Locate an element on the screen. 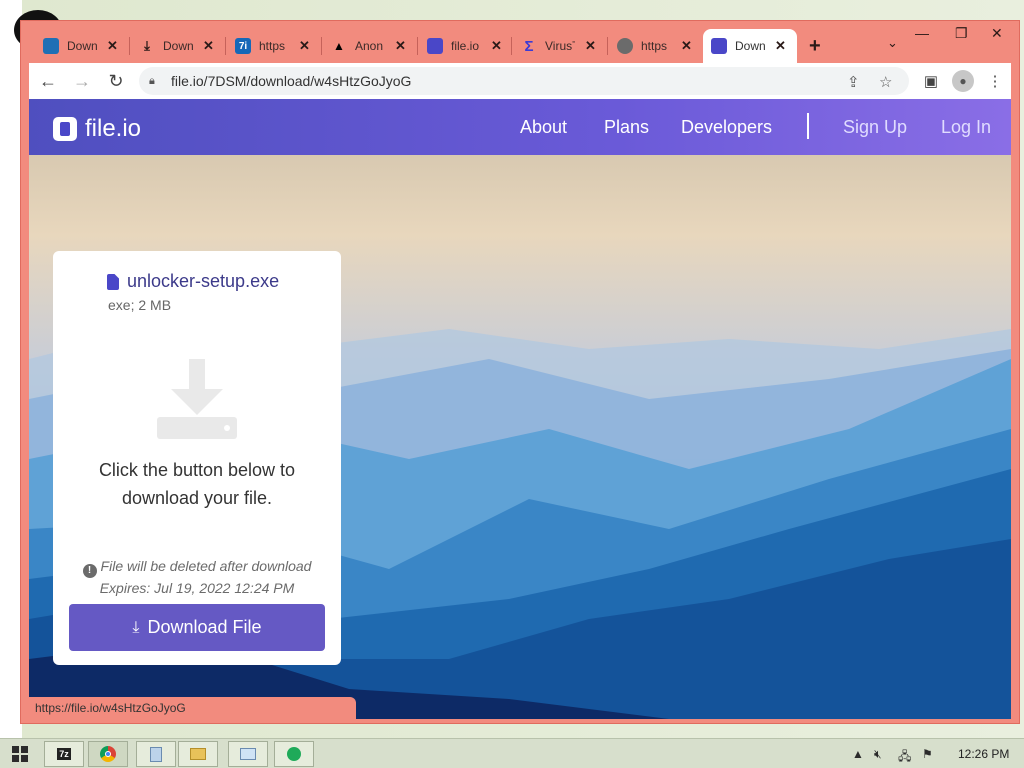  nav-login: Log In is located at coordinates (966, 127).